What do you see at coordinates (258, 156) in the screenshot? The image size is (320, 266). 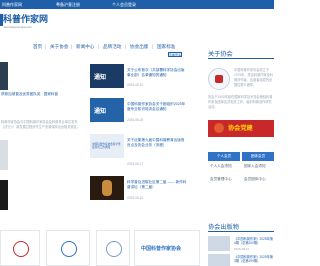 I see `group-member-button: 团体会员` at bounding box center [258, 156].